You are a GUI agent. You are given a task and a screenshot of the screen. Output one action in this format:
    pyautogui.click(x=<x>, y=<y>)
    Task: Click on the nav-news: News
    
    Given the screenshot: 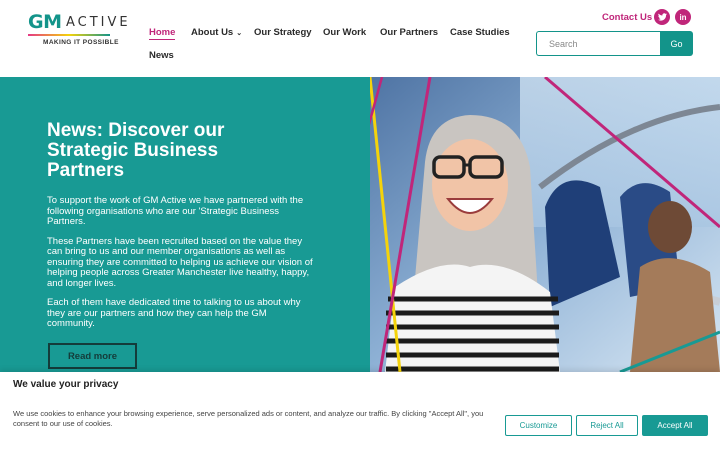 What is the action you would take?
    pyautogui.click(x=161, y=55)
    